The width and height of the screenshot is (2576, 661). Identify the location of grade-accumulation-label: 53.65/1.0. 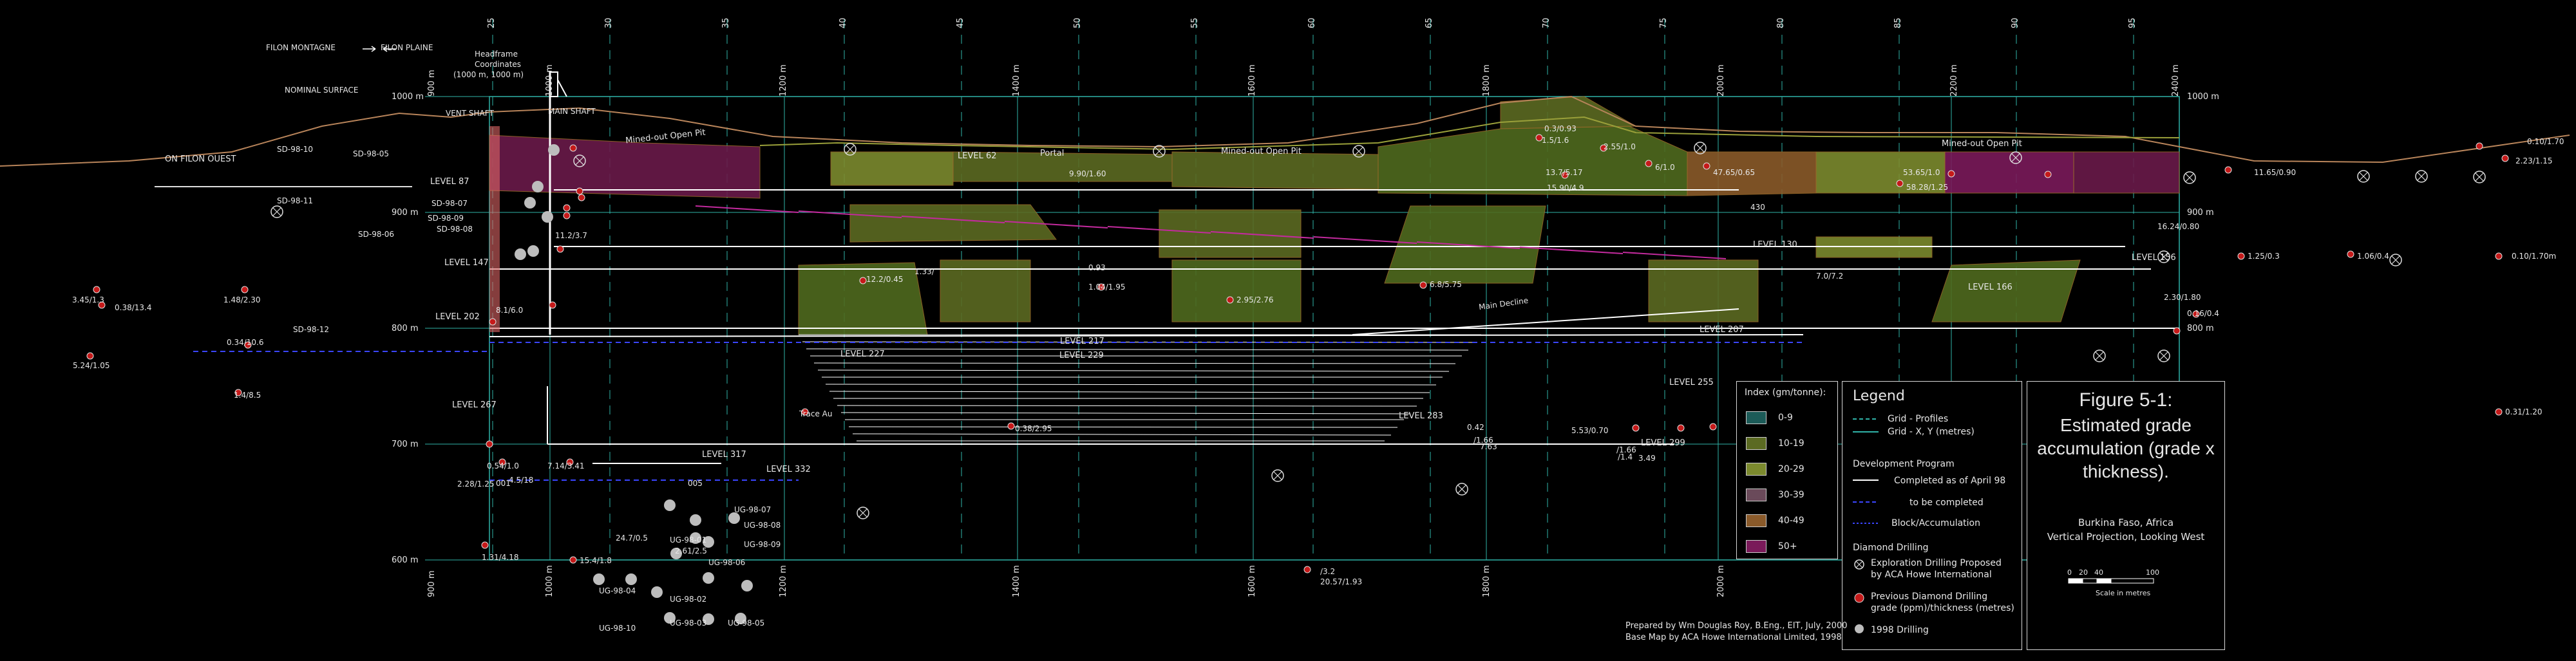
(1921, 173).